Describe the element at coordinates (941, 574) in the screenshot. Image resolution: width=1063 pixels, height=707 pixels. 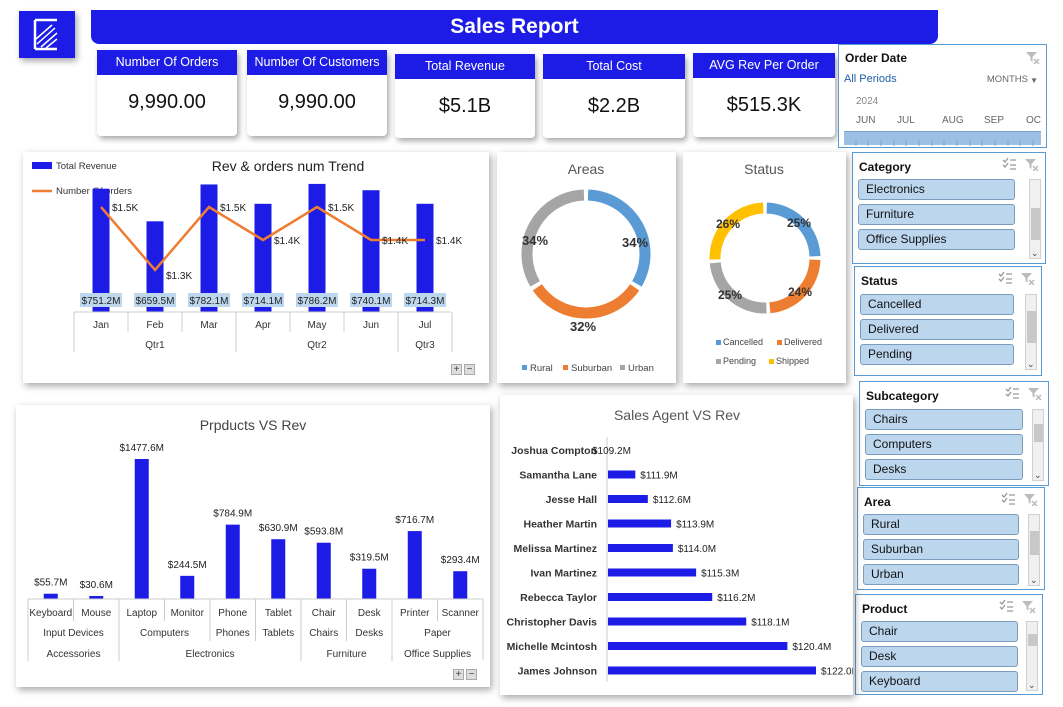
I see `slicer-item: Urban` at that location.